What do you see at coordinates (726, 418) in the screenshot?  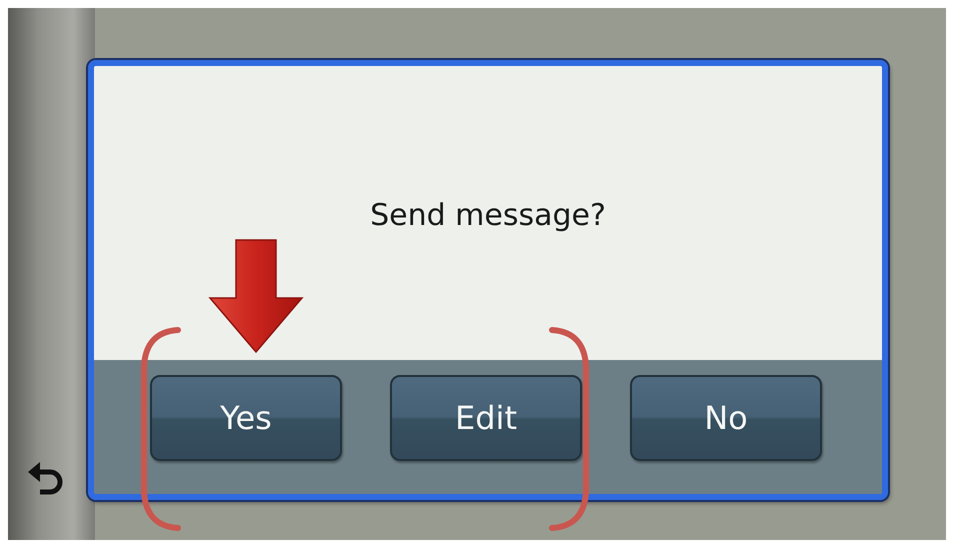 I see `dialog-button: No` at bounding box center [726, 418].